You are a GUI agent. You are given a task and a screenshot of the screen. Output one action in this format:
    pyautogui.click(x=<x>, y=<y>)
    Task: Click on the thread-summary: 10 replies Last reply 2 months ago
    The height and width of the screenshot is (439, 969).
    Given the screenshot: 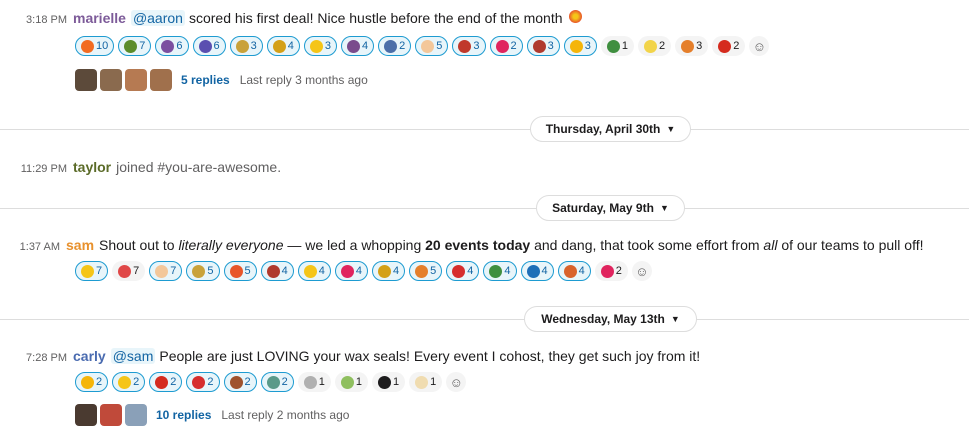 What is the action you would take?
    pyautogui.click(x=212, y=415)
    